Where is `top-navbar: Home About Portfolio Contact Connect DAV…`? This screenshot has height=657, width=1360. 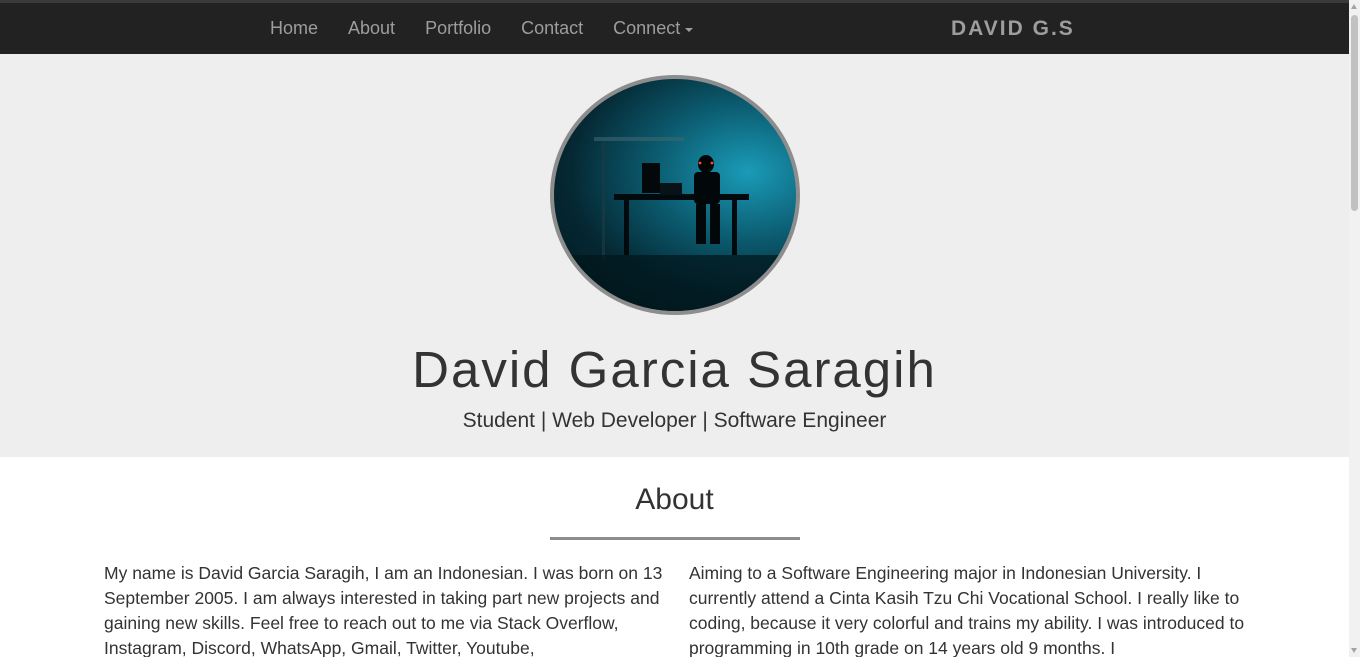
top-navbar: Home About Portfolio Contact Connect DAV… is located at coordinates (674, 27).